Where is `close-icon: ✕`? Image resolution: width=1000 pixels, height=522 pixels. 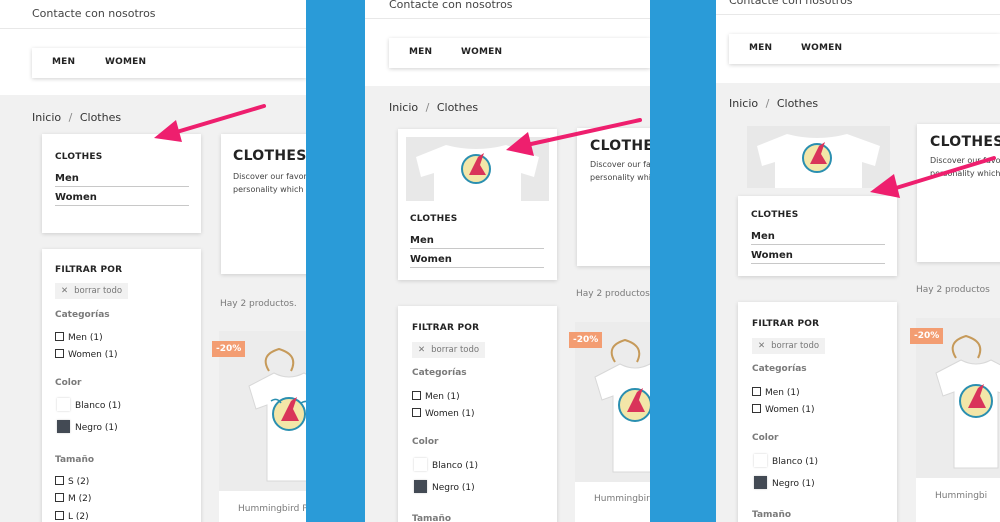 close-icon: ✕ is located at coordinates (762, 346).